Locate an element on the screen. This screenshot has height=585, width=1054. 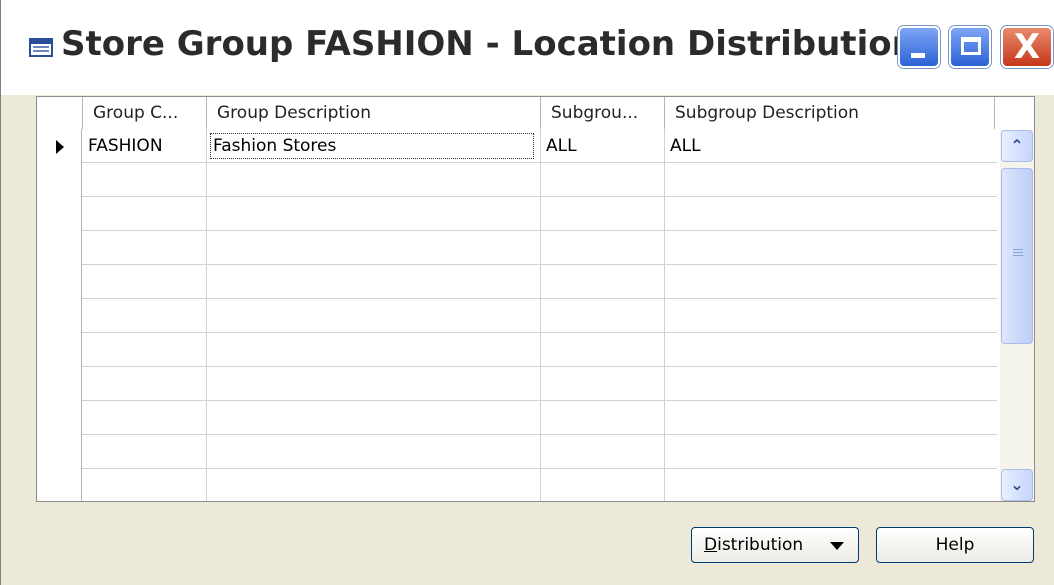
distribution-button: Distribution is located at coordinates (775, 545).